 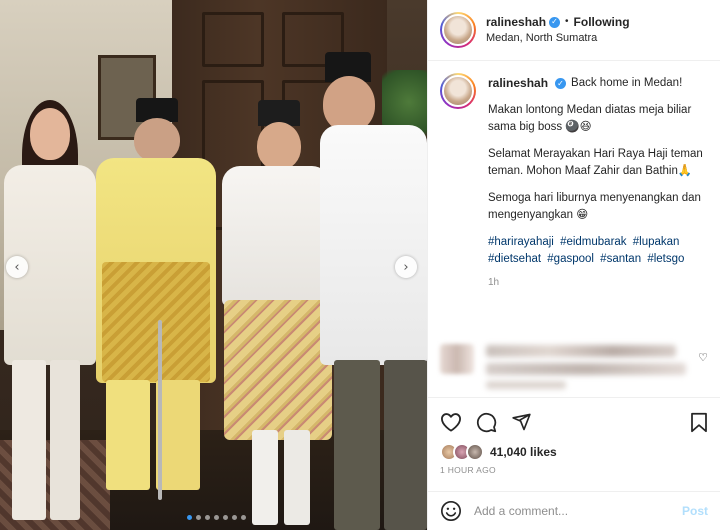 What do you see at coordinates (620, 259) in the screenshot?
I see `hashtag-link: #santan` at bounding box center [620, 259].